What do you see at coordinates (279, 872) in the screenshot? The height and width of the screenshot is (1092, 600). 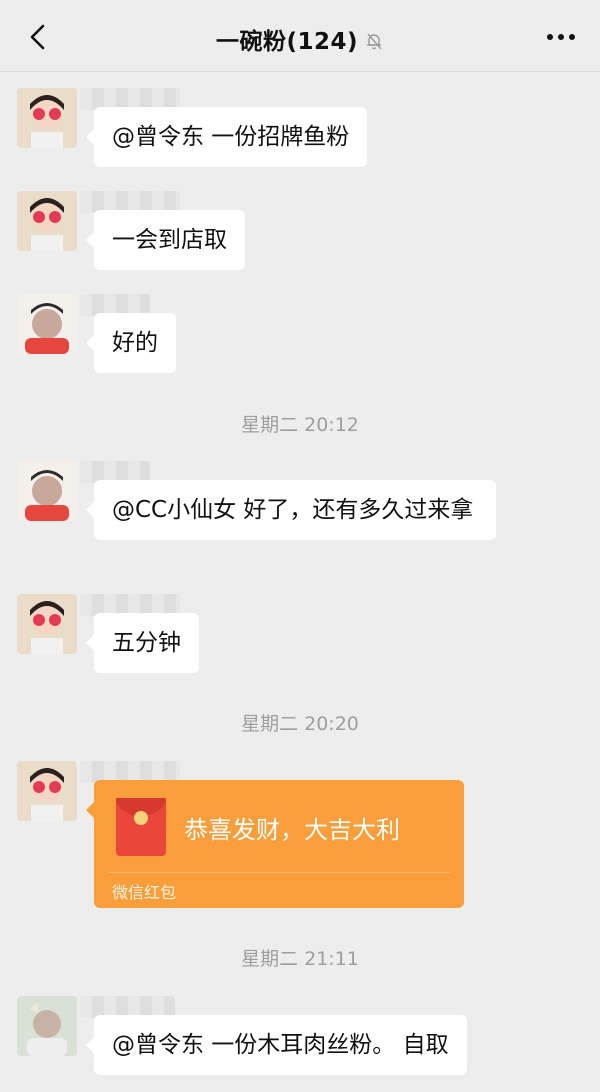 I see `red-packet-divider` at bounding box center [279, 872].